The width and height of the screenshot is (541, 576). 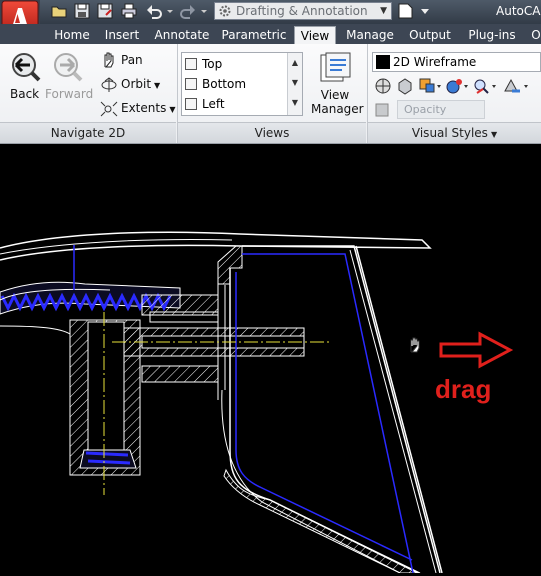 I want to click on redo-dropdown-icon, so click(x=204, y=11).